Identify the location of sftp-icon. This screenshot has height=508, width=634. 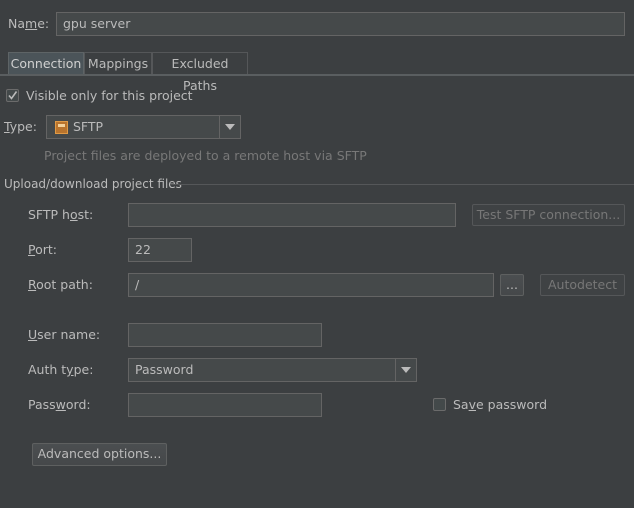
(61, 127).